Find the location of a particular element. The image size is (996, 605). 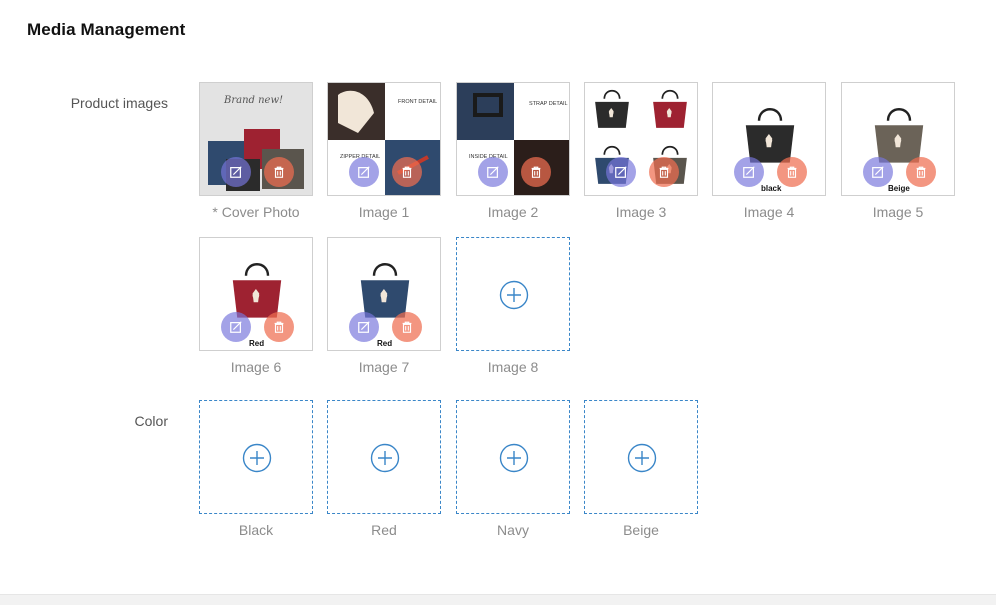

color-caption: Black is located at coordinates (256, 530).